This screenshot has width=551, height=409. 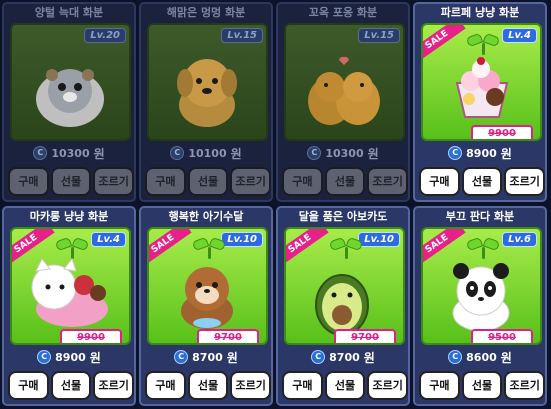 I want to click on item-title: 꼬옥 포옹 화분, so click(x=343, y=12).